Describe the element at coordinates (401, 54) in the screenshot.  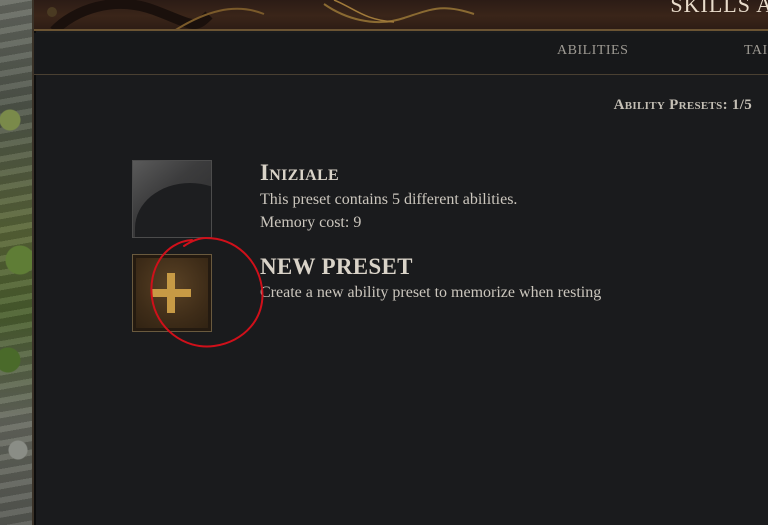
I see `tab-bar: ABILITIES TAI` at that location.